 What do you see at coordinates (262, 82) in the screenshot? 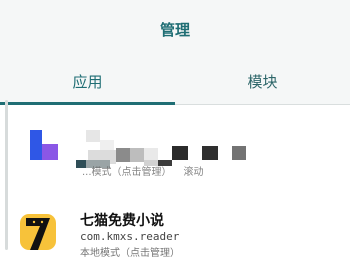
I see `tab-modules: 模块` at bounding box center [262, 82].